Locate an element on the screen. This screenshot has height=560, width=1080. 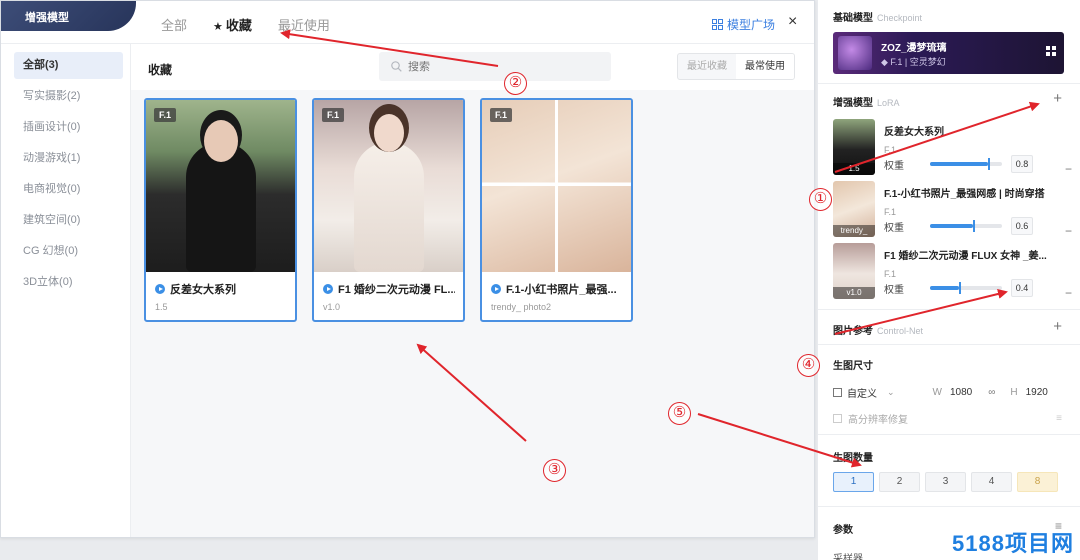
thumbnail-figure is located at coordinates (388, 207).